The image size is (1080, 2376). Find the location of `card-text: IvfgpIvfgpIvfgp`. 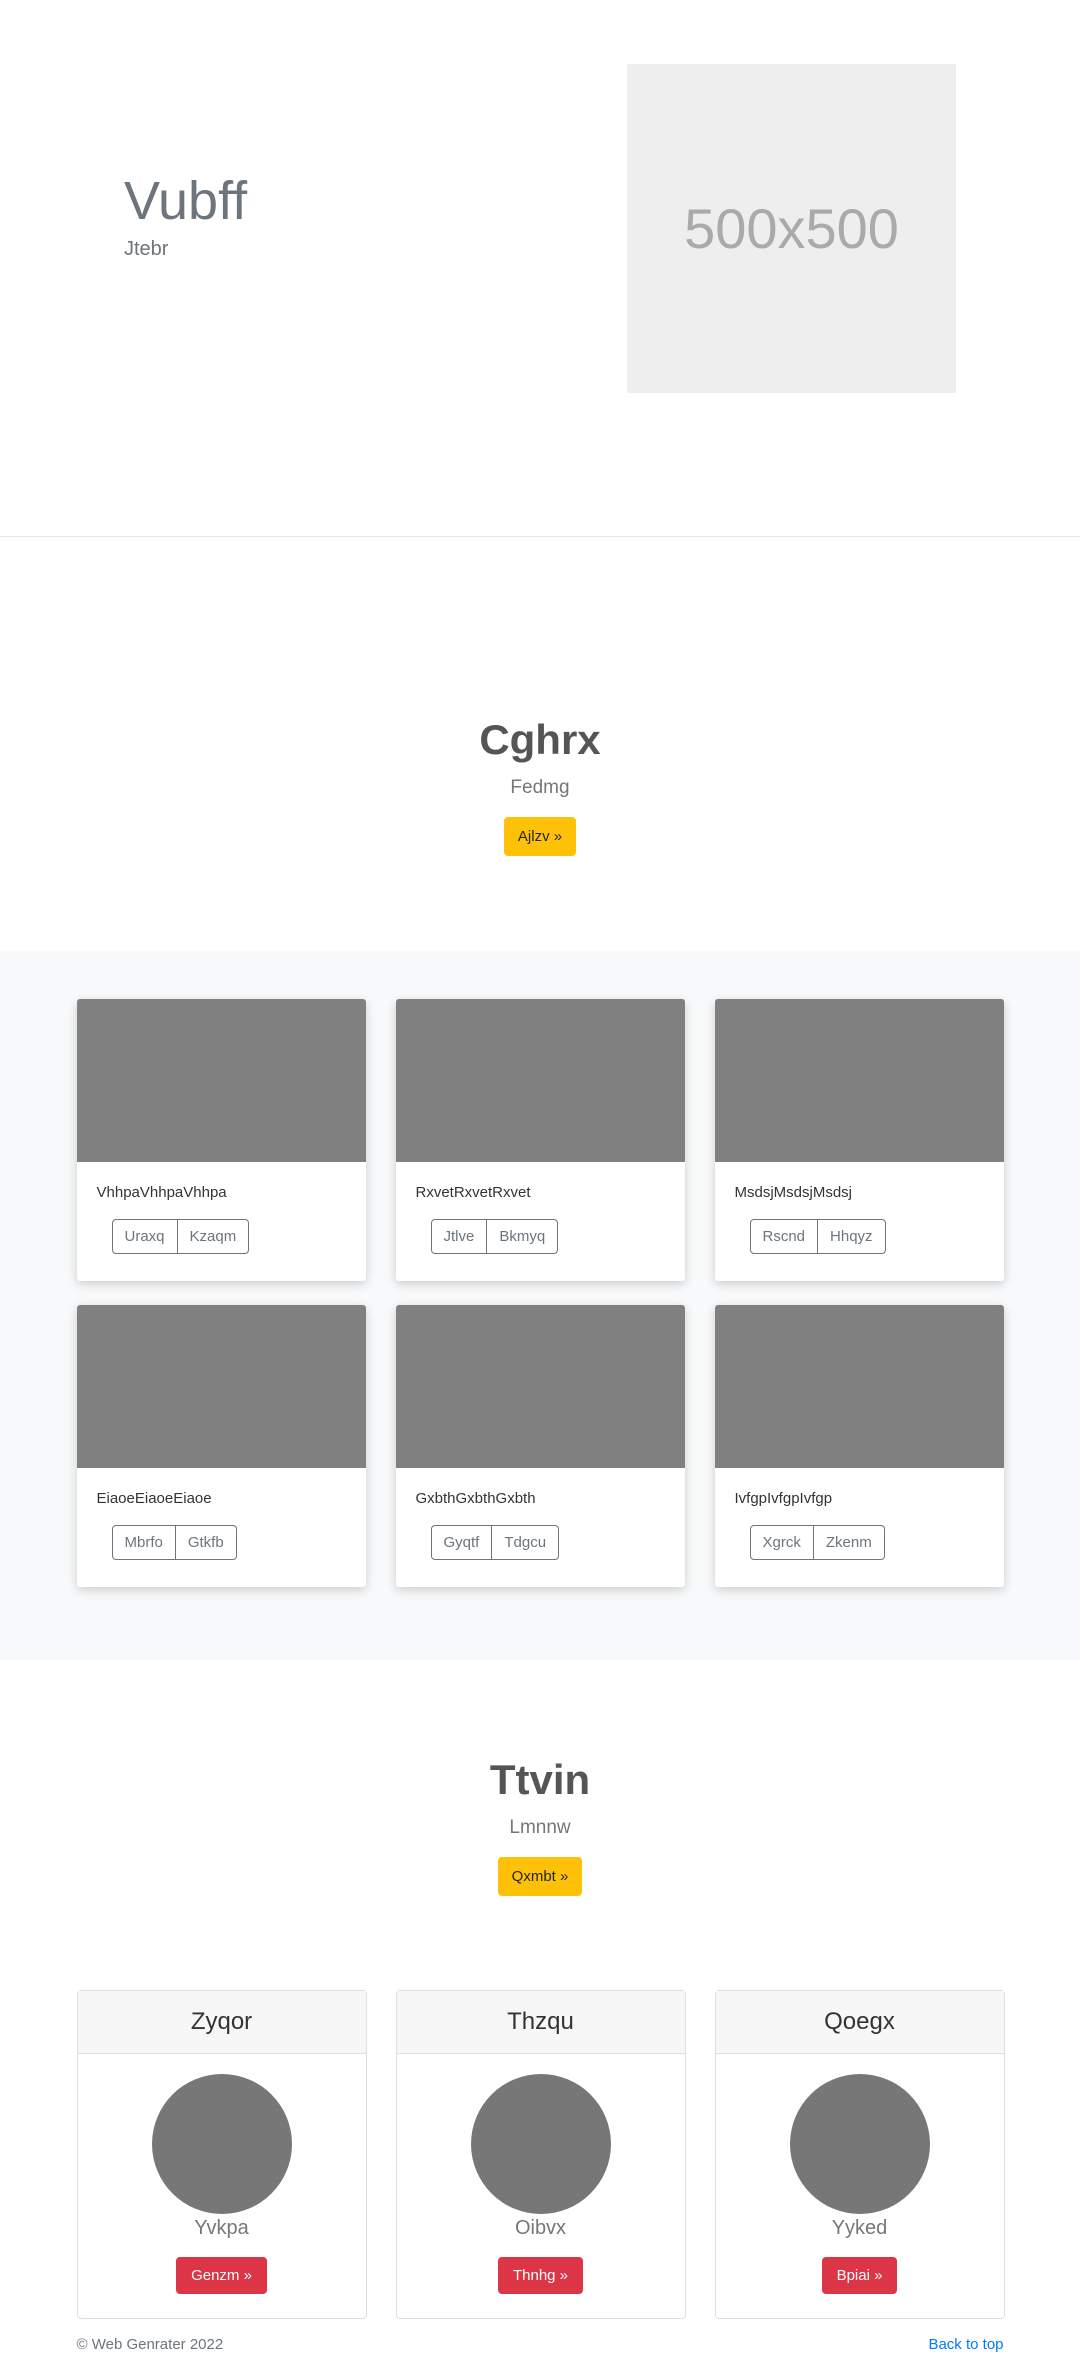

card-text: IvfgpIvfgpIvfgp is located at coordinates (783, 1498).